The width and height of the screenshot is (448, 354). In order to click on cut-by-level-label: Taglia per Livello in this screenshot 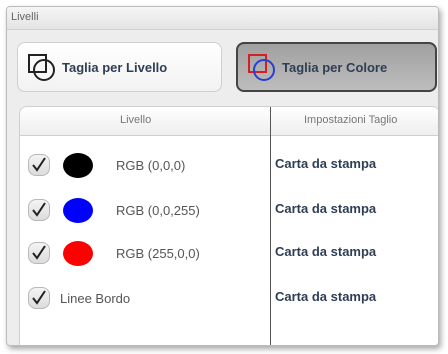, I will do `click(115, 67)`.